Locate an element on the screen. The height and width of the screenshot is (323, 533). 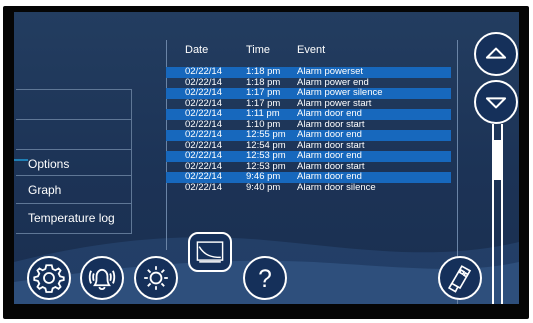
scroll-up-button is located at coordinates (496, 54).